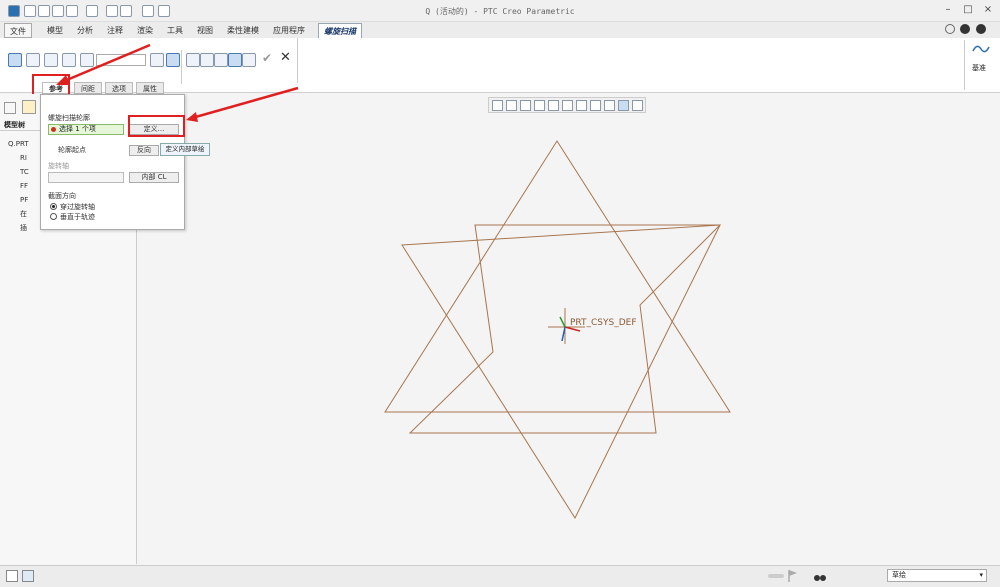  I want to click on chevron-down-icon: ▾, so click(981, 575).